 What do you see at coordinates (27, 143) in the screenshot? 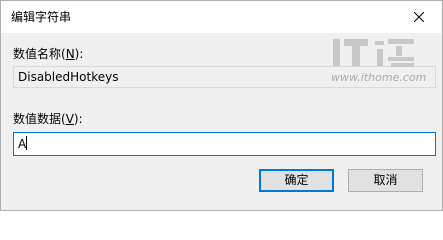
I see `text-caret` at bounding box center [27, 143].